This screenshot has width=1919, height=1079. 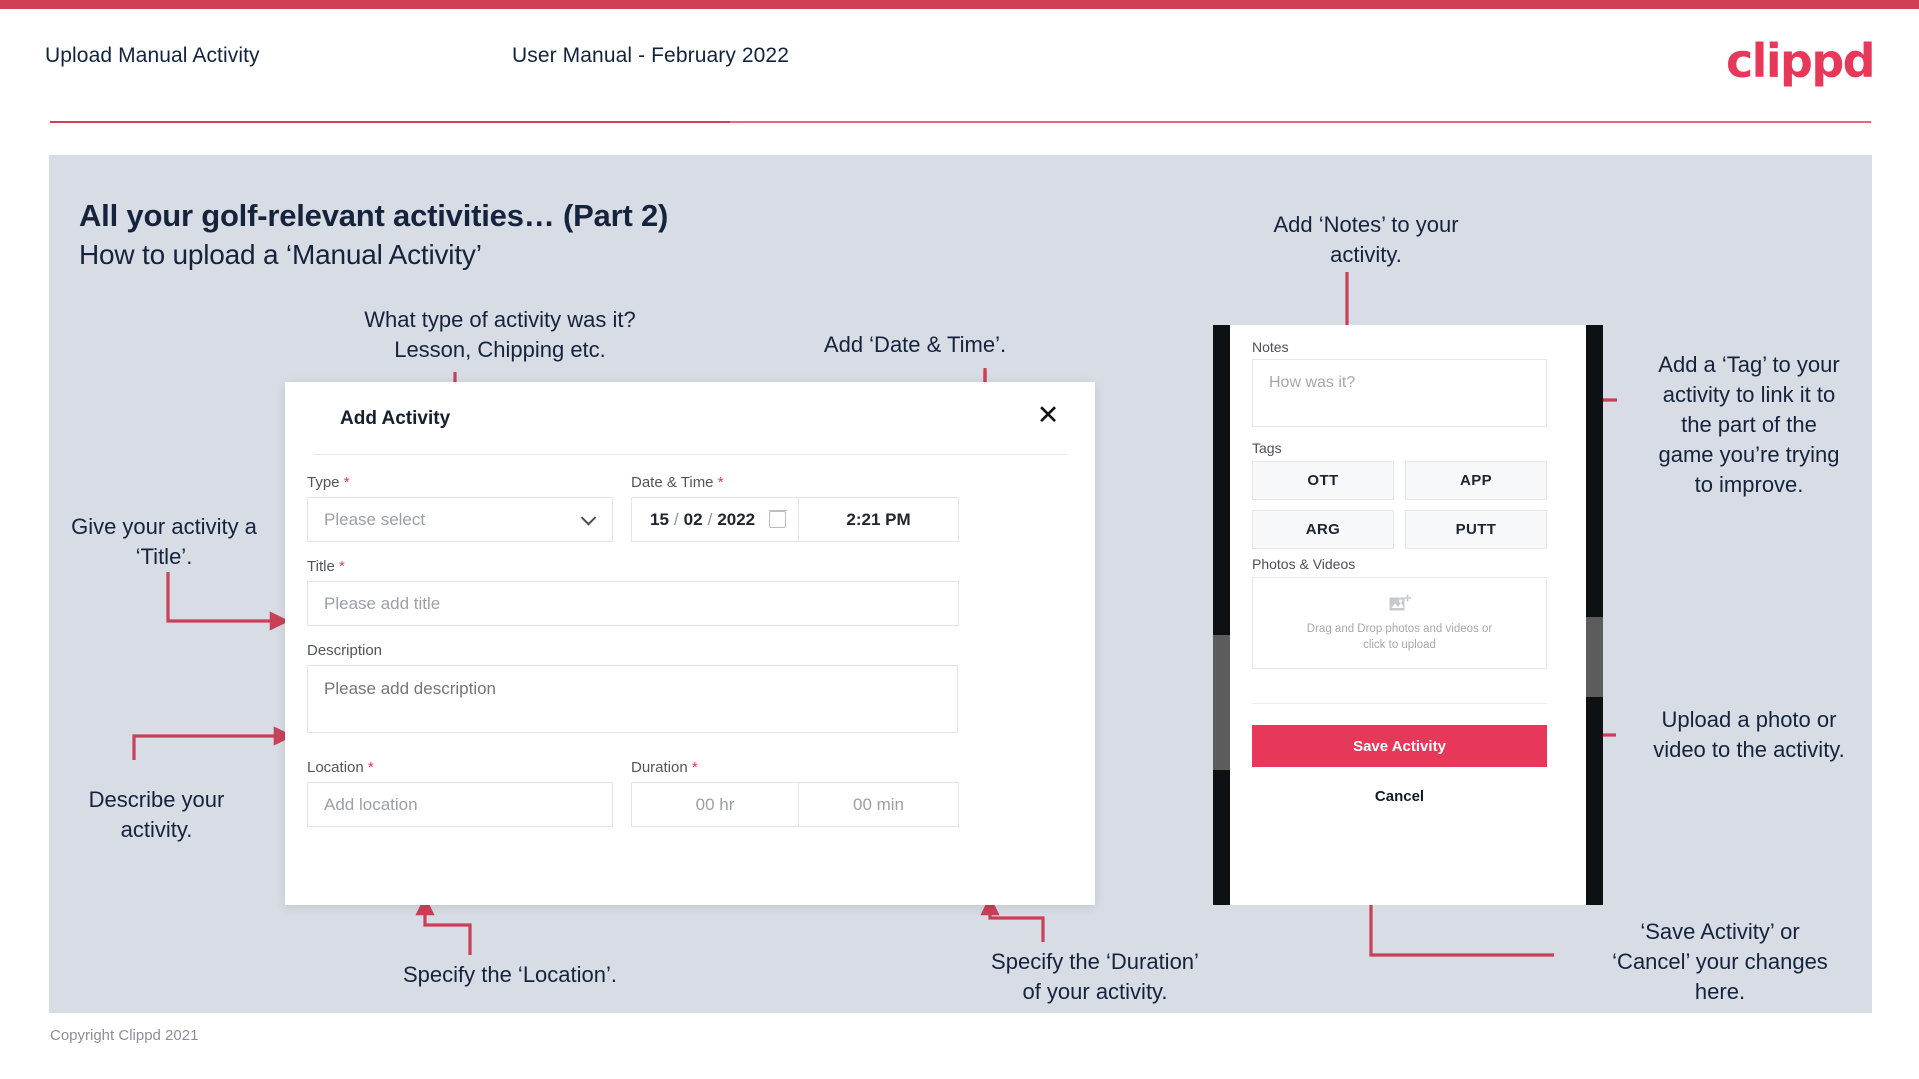 What do you see at coordinates (650, 55) in the screenshot?
I see `header-subtitle: User Manual - February 2022` at bounding box center [650, 55].